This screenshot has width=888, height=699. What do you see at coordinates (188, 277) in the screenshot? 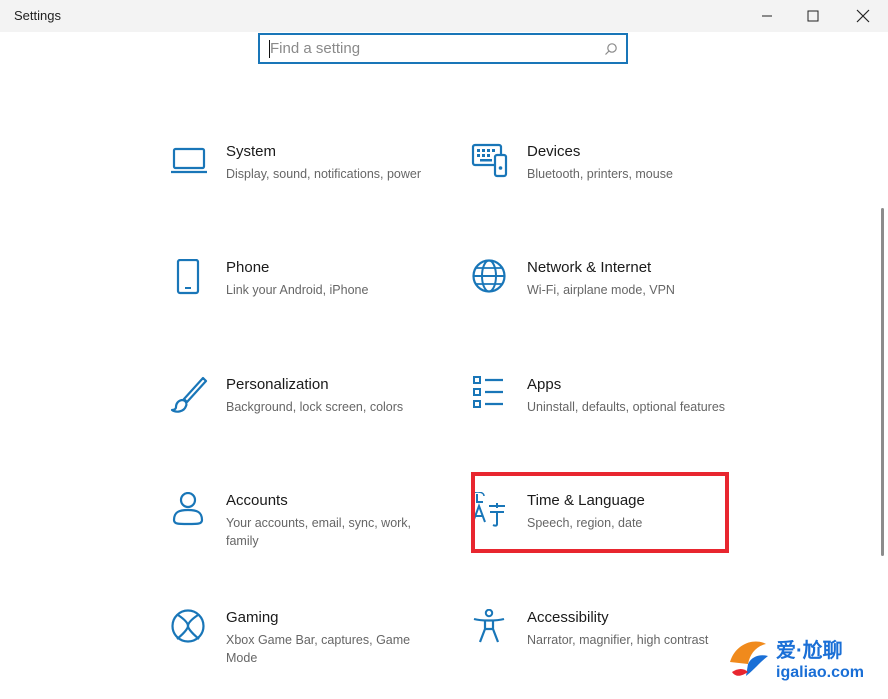
I see `phone-icon` at bounding box center [188, 277].